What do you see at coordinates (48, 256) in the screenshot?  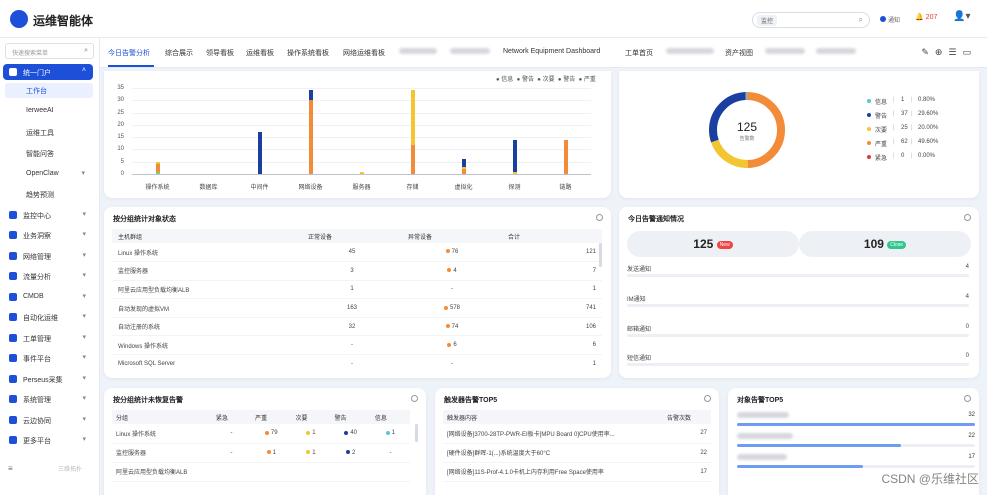 I see `sidebar-item-network: 网络管理 ▾` at bounding box center [48, 256].